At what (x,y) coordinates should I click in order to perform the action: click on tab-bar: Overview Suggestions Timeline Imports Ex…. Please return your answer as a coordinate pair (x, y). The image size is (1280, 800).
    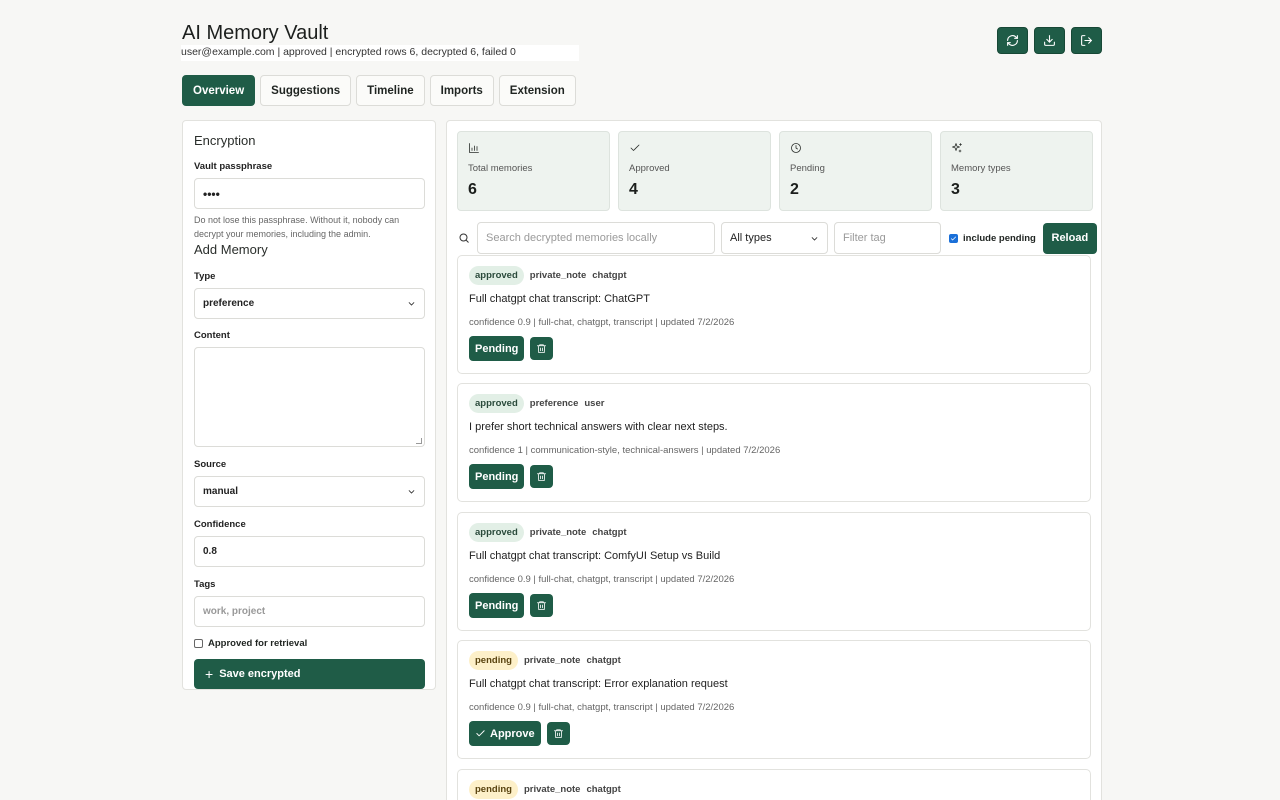
    Looking at the image, I should click on (379, 90).